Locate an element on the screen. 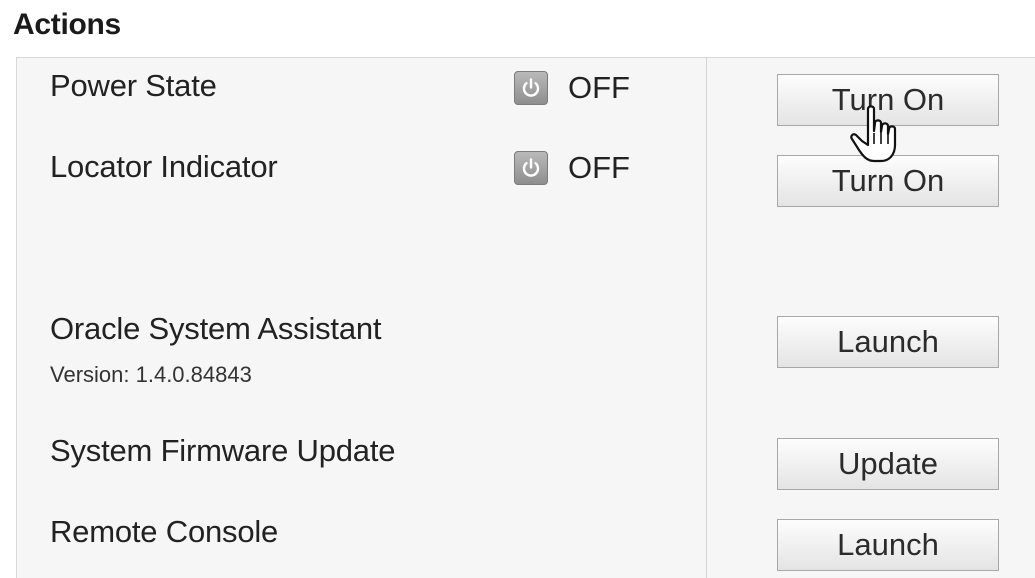 The image size is (1035, 578). oracle-system-assistant-launch-button: Launch is located at coordinates (888, 342).